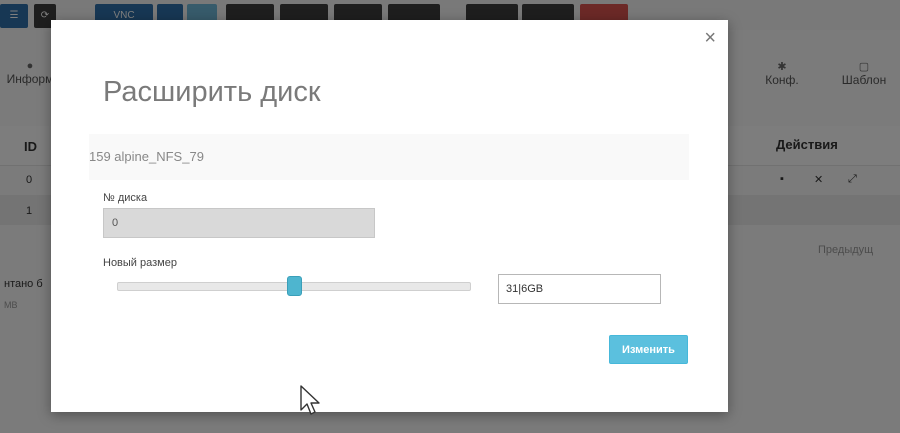  I want to click on new-size-label: Новый размер, so click(140, 263).